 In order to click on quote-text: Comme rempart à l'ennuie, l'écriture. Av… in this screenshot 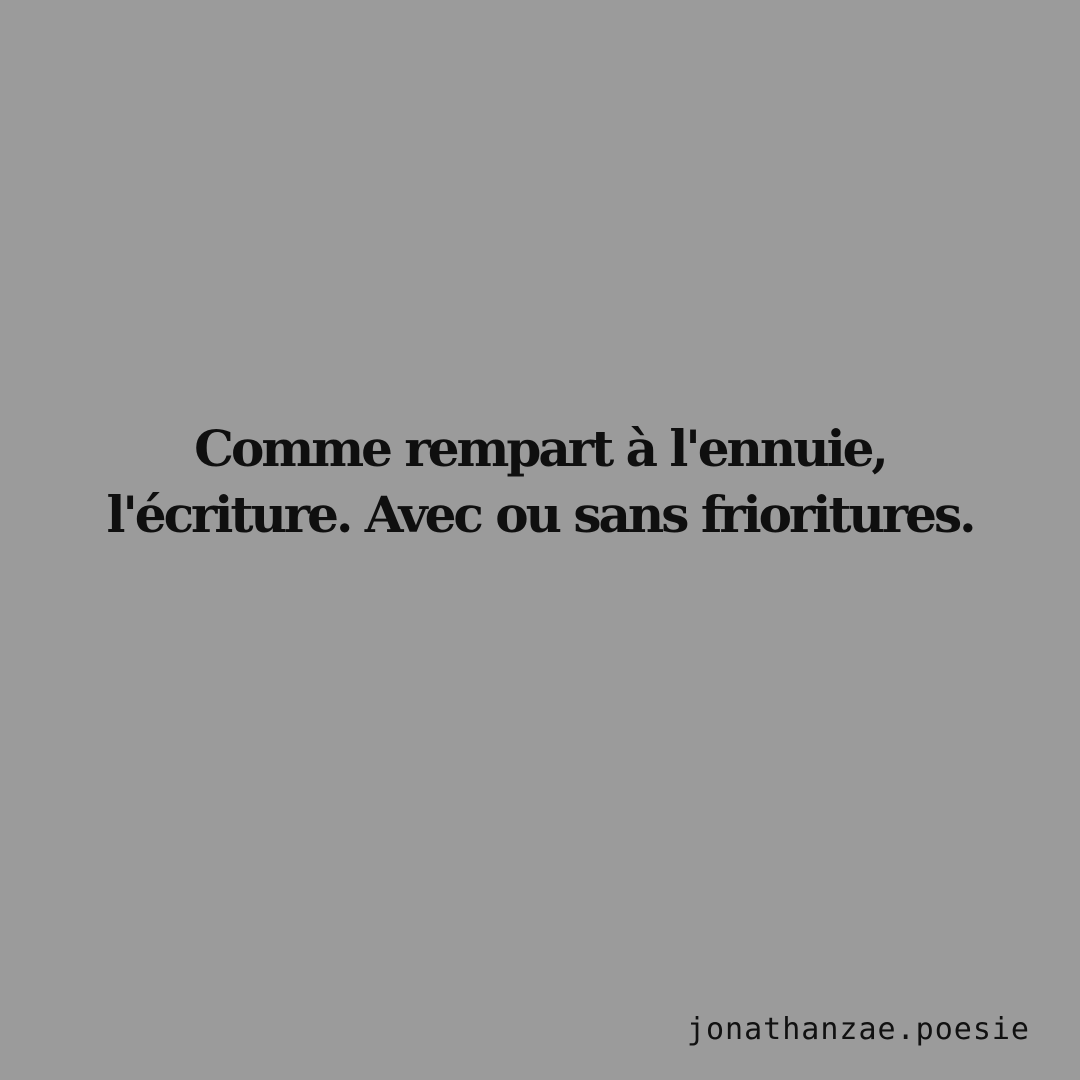, I will do `click(540, 482)`.